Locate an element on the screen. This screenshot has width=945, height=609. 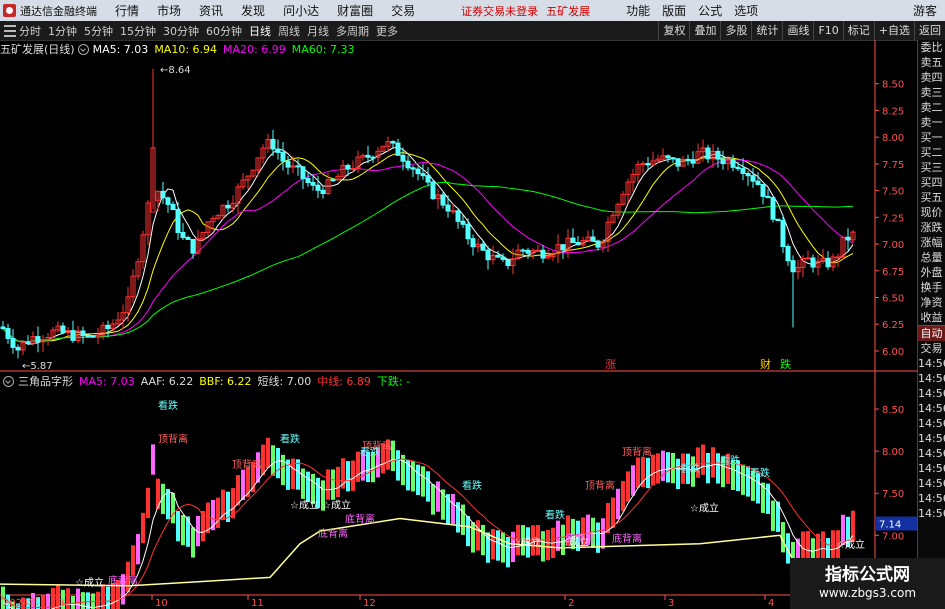
menu-gongneng: 功能 is located at coordinates (638, 10).